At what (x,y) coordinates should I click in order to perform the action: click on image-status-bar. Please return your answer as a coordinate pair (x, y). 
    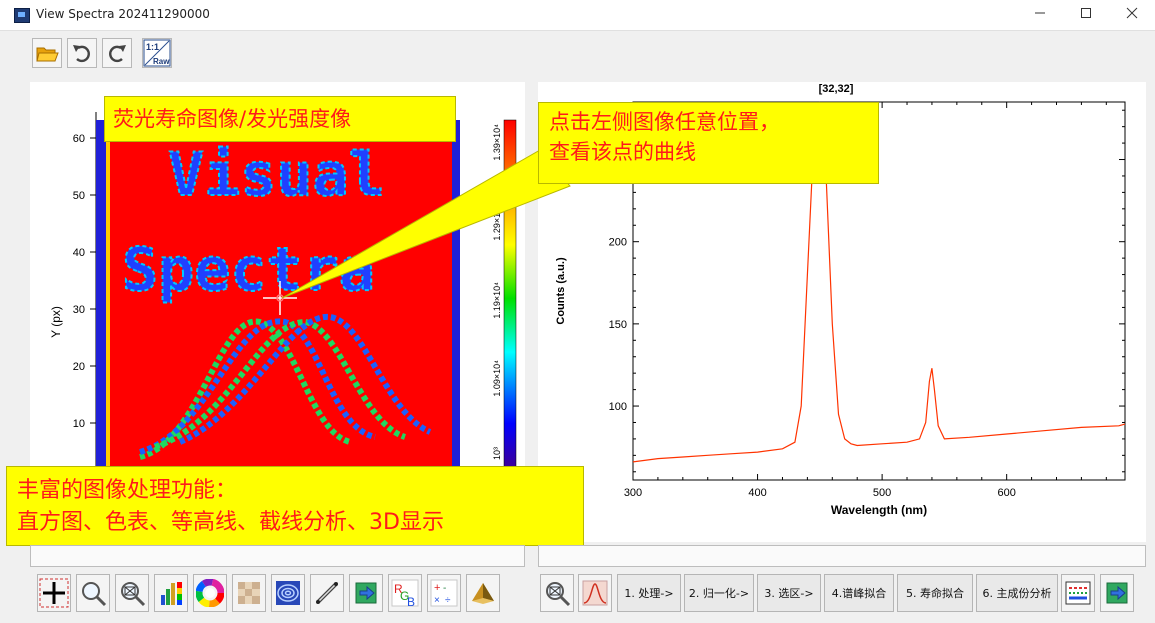
    Looking at the image, I should click on (277, 556).